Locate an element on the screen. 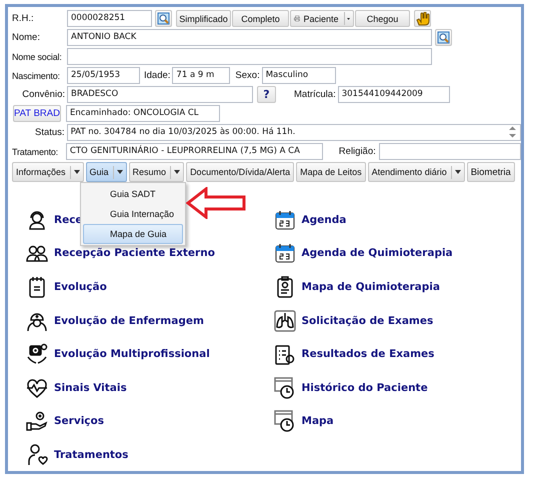  hand-icon is located at coordinates (37, 421).